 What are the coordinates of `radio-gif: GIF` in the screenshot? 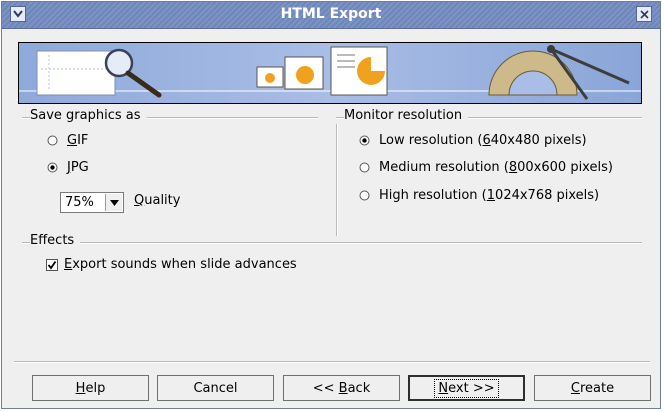 It's located at (67, 140).